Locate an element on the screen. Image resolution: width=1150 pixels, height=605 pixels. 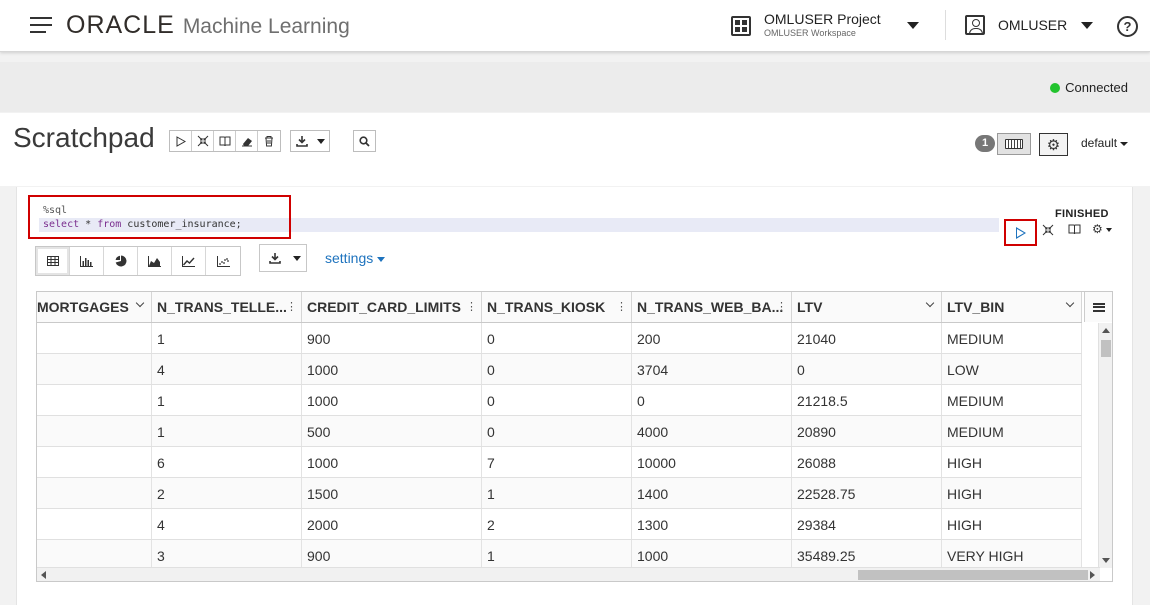
run-icon is located at coordinates (1020, 232).